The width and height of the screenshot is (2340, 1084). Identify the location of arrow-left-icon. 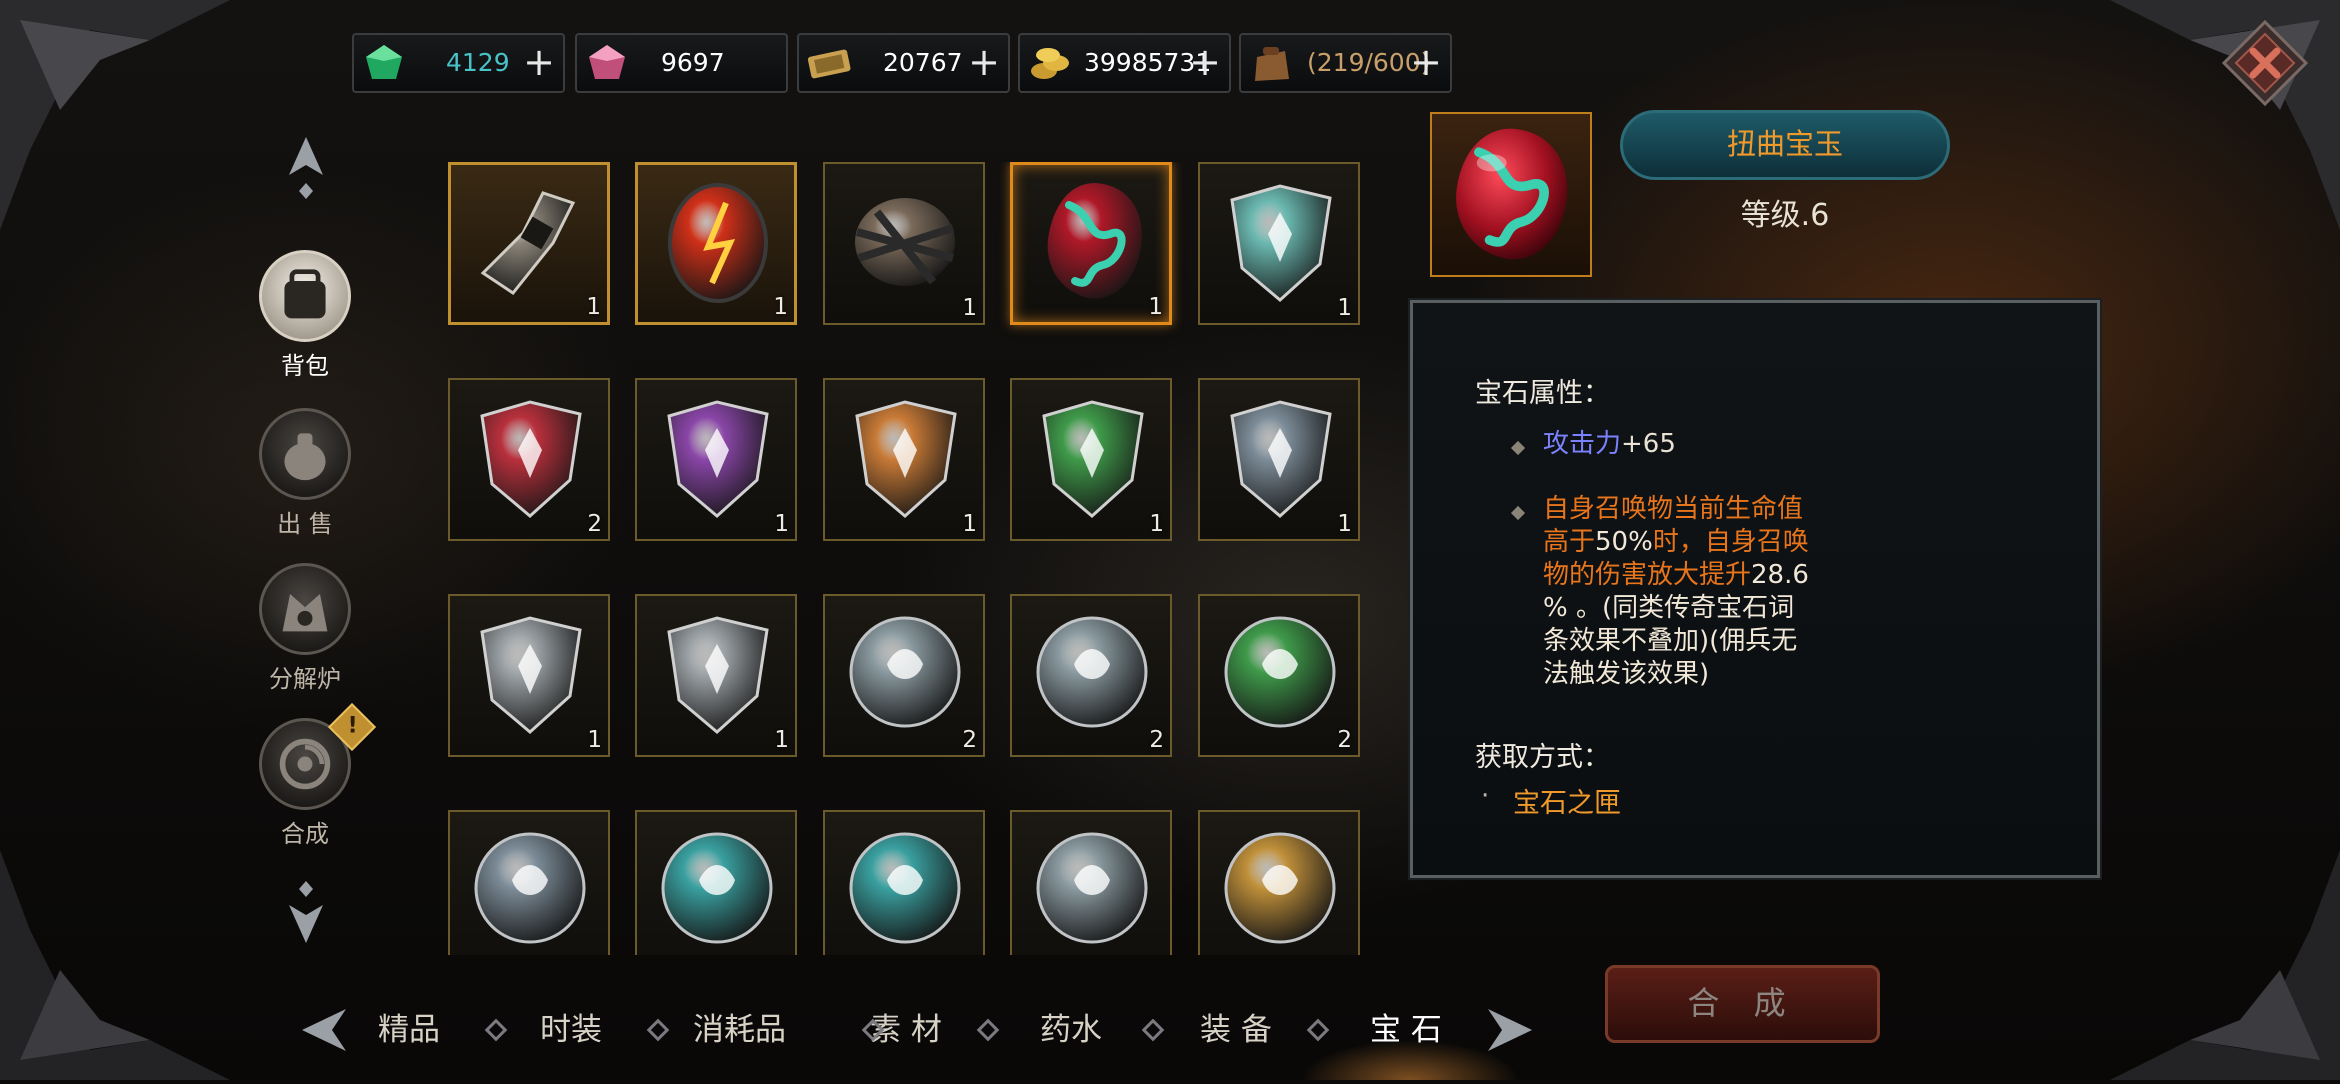
(324, 1030).